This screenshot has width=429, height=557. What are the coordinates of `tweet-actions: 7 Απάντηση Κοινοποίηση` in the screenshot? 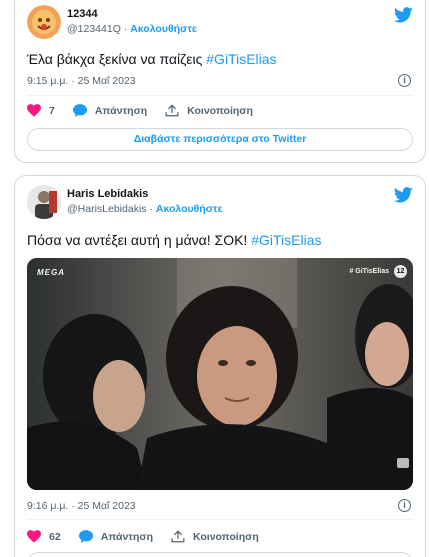 It's located at (149, 110).